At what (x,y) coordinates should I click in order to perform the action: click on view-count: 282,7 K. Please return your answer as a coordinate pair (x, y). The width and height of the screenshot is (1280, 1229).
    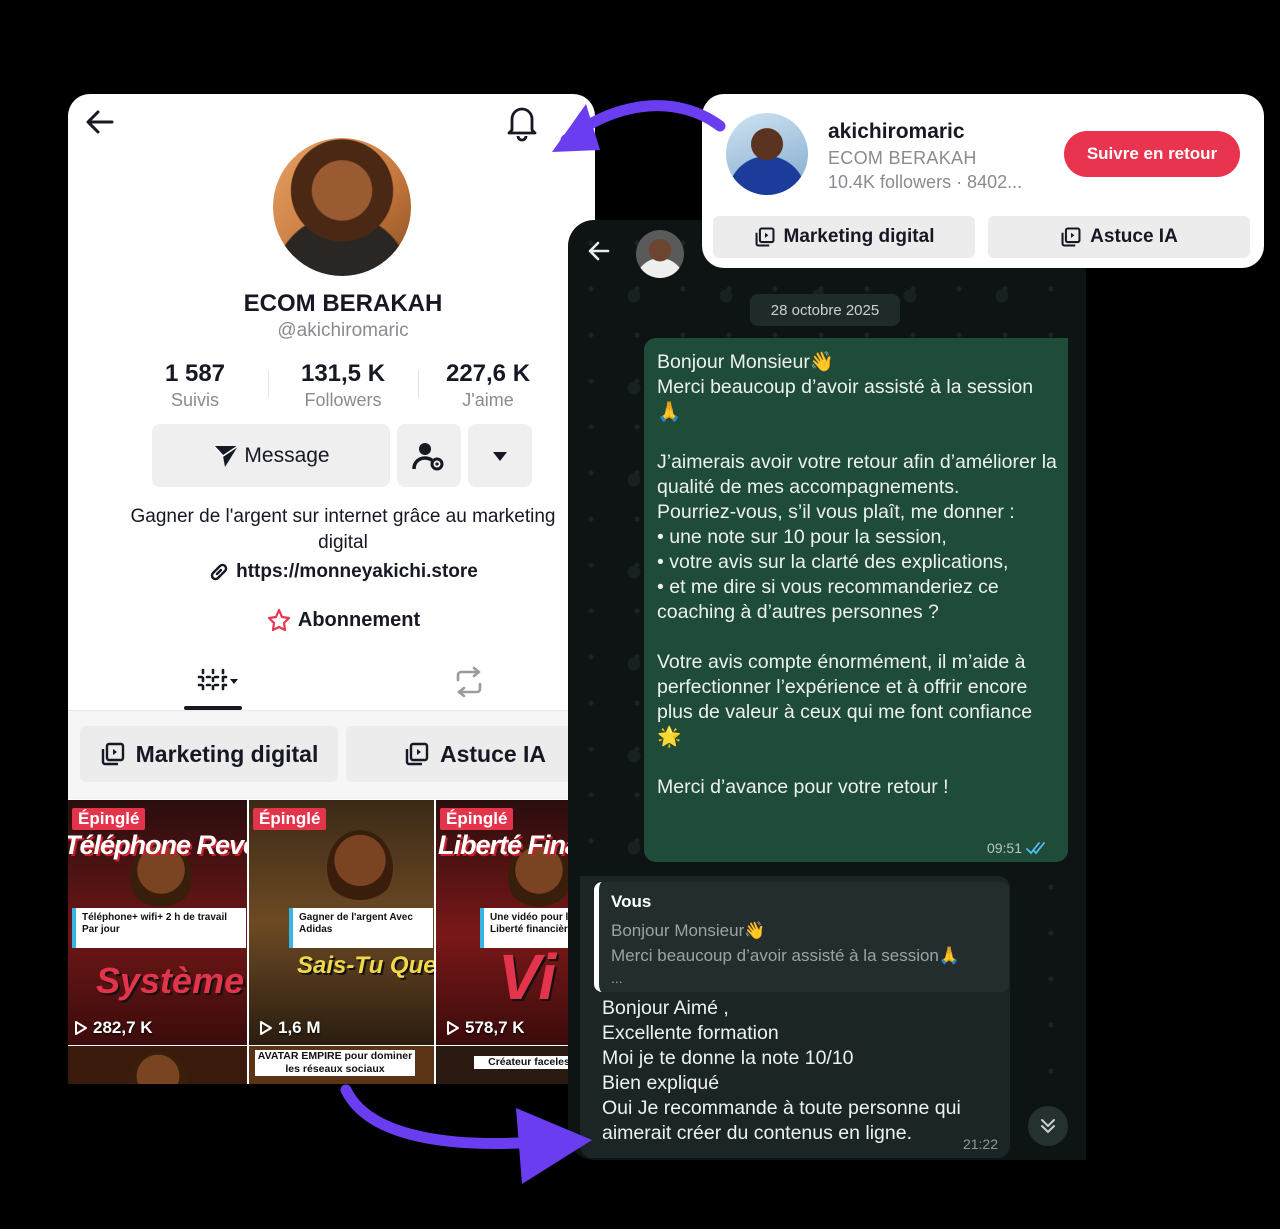
    Looking at the image, I should click on (113, 1028).